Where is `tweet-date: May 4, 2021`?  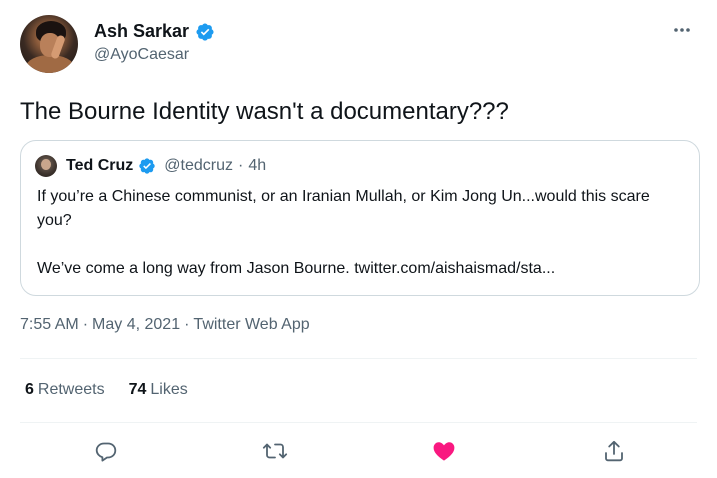 tweet-date: May 4, 2021 is located at coordinates (136, 325).